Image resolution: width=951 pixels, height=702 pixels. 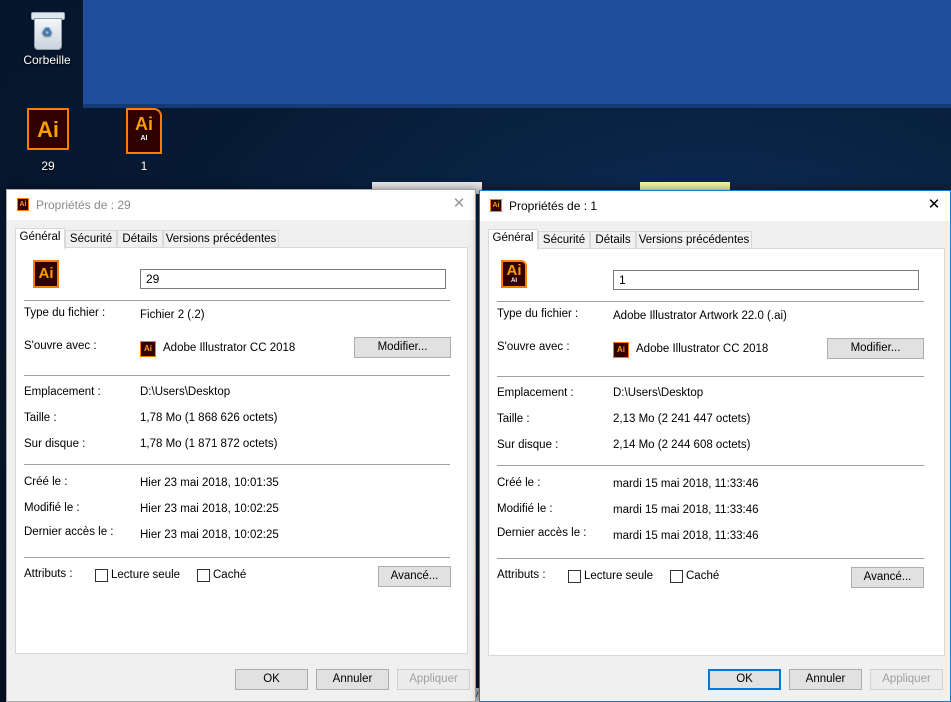 I want to click on size-value: 1,78 Mo (1 868 626 octets), so click(x=209, y=418).